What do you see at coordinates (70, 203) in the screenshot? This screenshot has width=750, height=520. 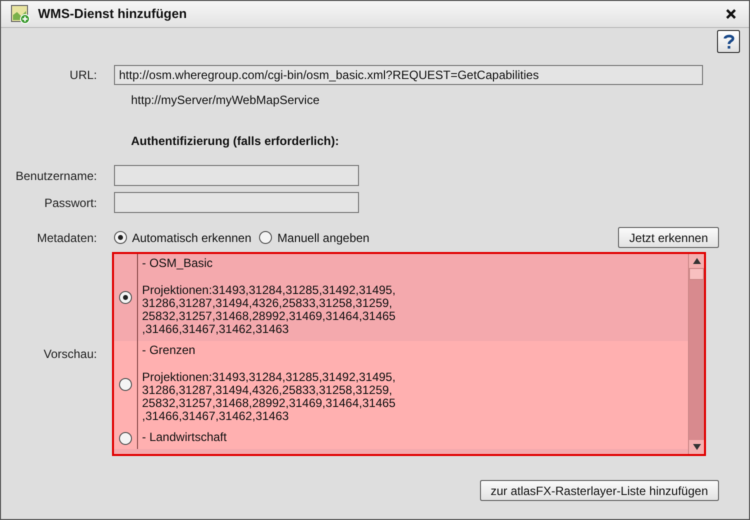 I see `field-label: Passwort:` at bounding box center [70, 203].